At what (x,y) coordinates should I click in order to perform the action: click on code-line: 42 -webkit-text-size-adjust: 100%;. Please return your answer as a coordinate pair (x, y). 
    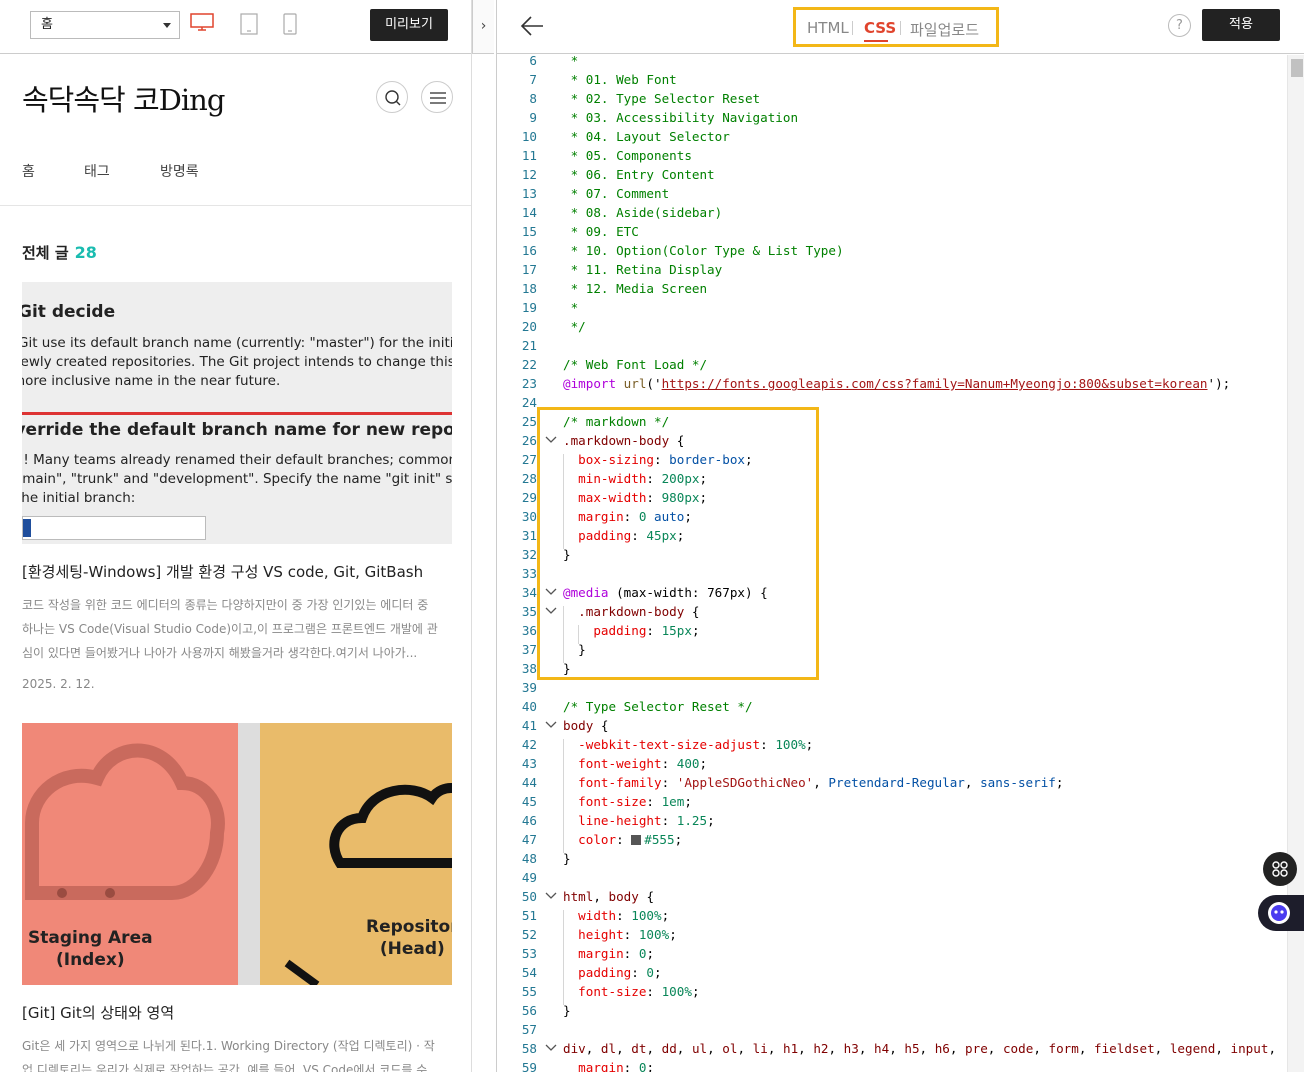
    Looking at the image, I should click on (892, 744).